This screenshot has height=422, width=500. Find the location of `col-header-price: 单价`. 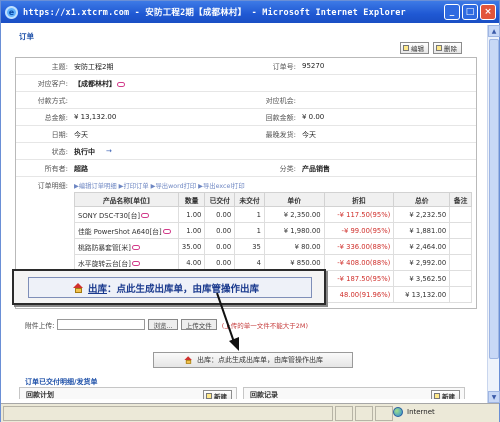

col-header-price: 单价 is located at coordinates (294, 199).